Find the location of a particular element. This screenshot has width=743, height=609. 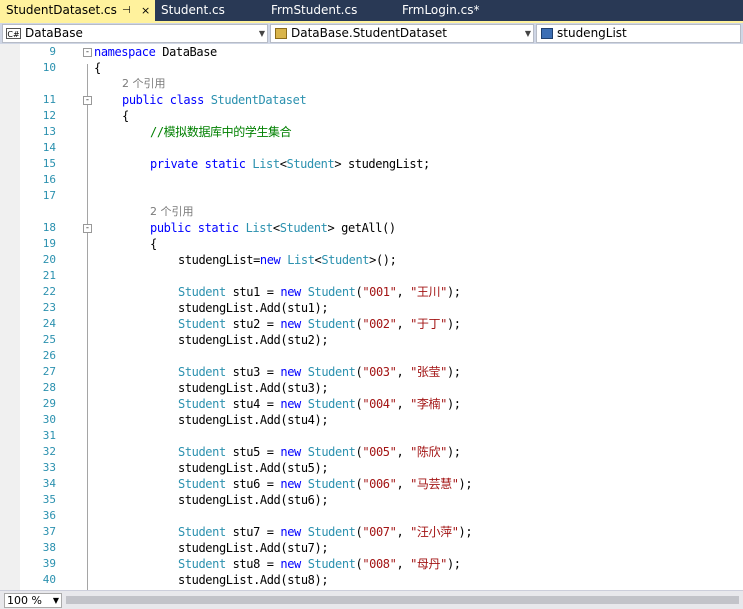

code-token: { is located at coordinates (97, 68).